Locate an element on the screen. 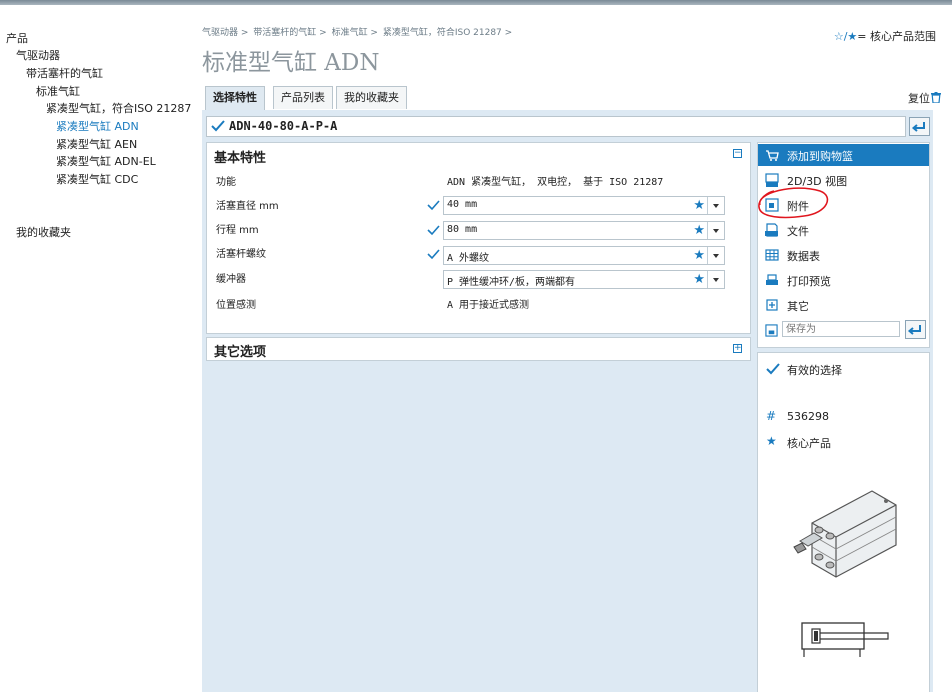  print-icon is located at coordinates (772, 279).